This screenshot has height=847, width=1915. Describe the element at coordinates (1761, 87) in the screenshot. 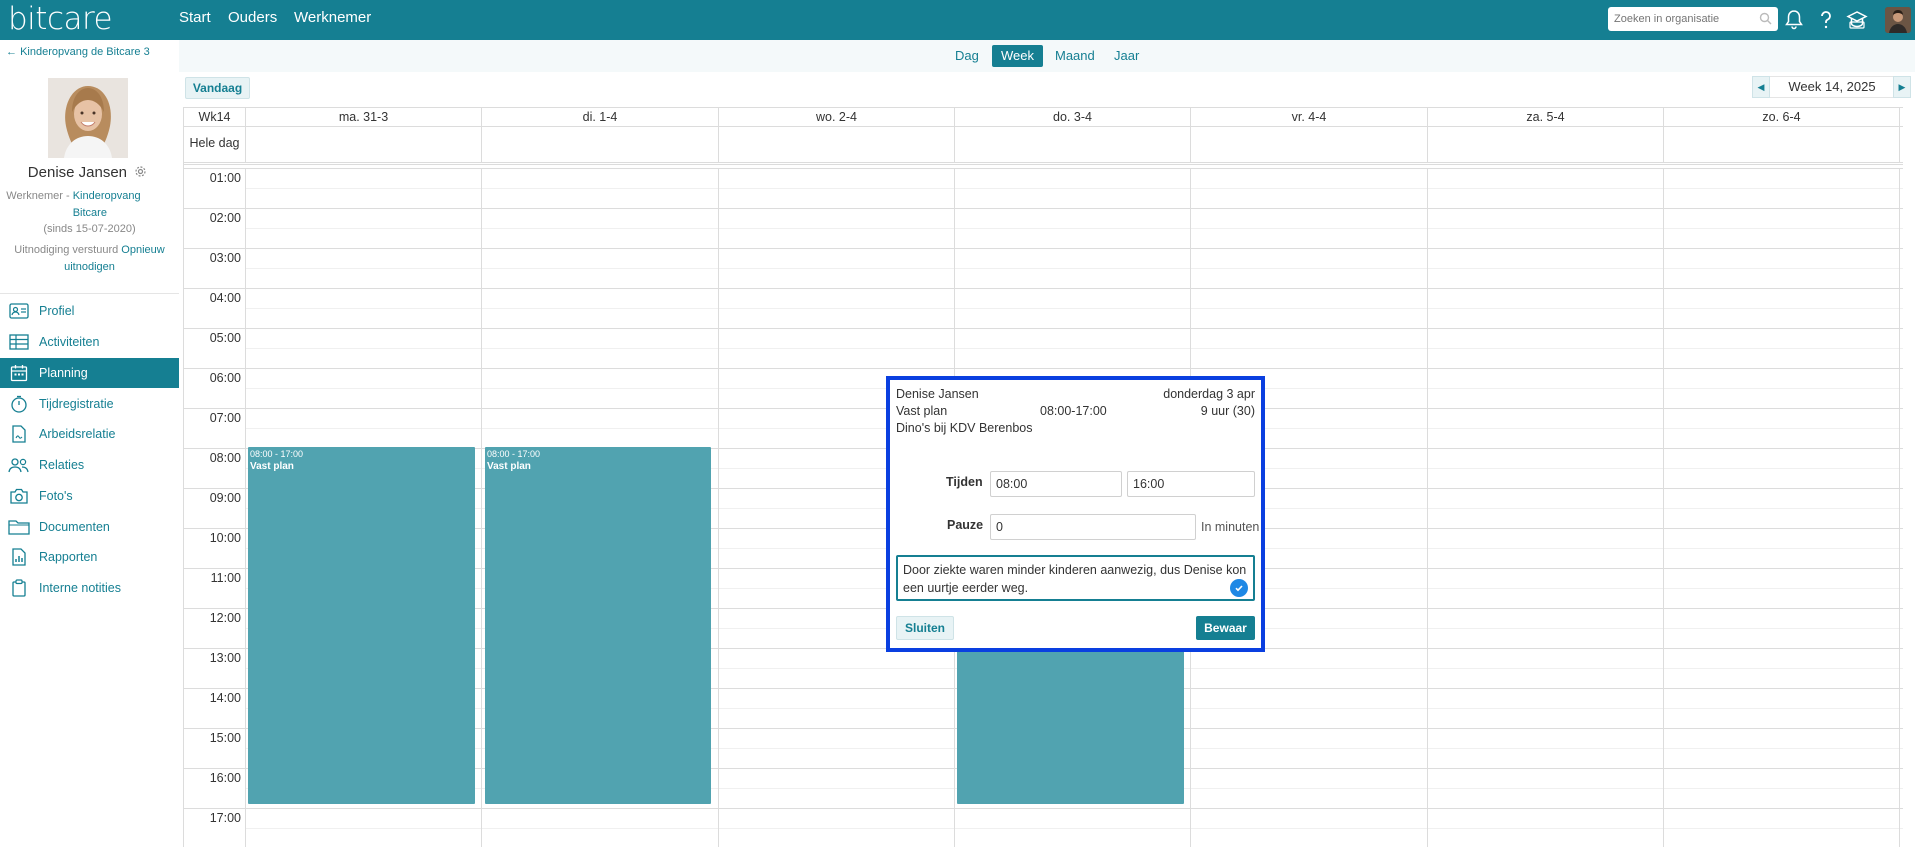

I see `prev-week-button: ◀` at that location.